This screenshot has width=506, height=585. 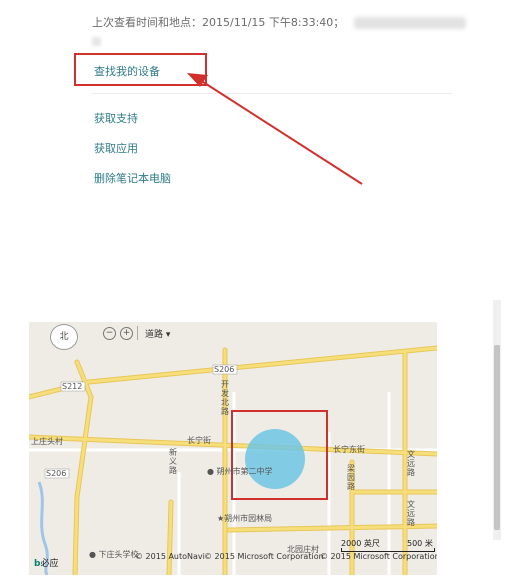 What do you see at coordinates (126, 333) in the screenshot?
I see `zoom-in-icon: +` at bounding box center [126, 333].